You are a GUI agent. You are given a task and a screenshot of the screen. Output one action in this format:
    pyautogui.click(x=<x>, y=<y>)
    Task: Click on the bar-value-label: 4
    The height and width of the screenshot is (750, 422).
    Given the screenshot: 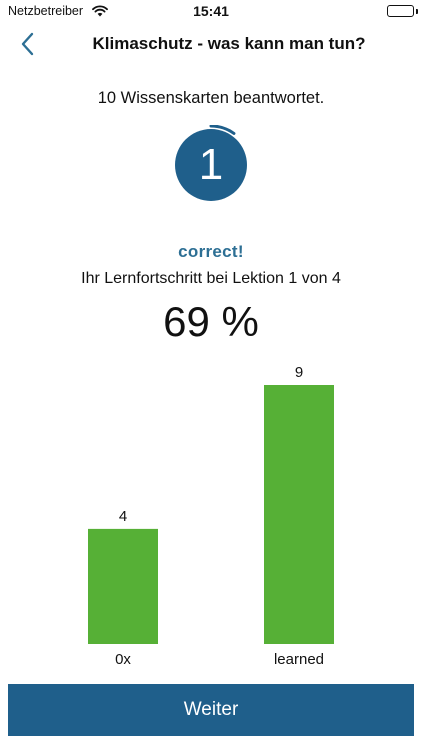 What is the action you would take?
    pyautogui.click(x=123, y=516)
    